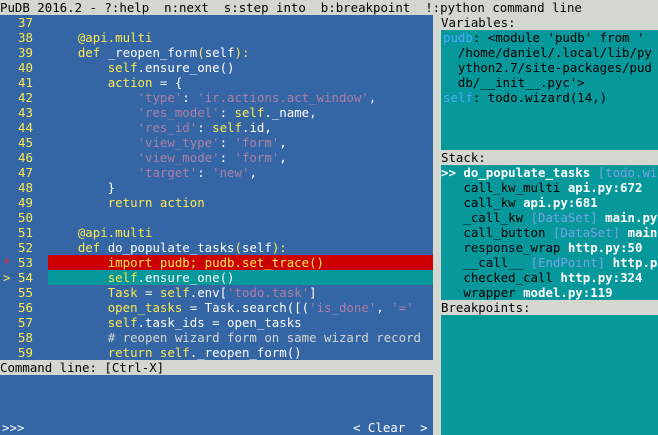 Image resolution: width=658 pixels, height=435 pixels. I want to click on stack-frame-class: [DataSet], so click(586, 232).